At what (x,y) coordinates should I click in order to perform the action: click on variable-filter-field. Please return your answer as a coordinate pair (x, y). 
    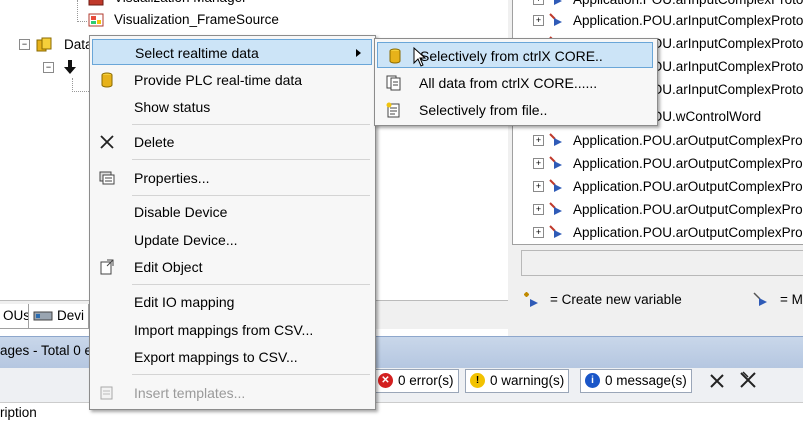
    Looking at the image, I should click on (662, 263).